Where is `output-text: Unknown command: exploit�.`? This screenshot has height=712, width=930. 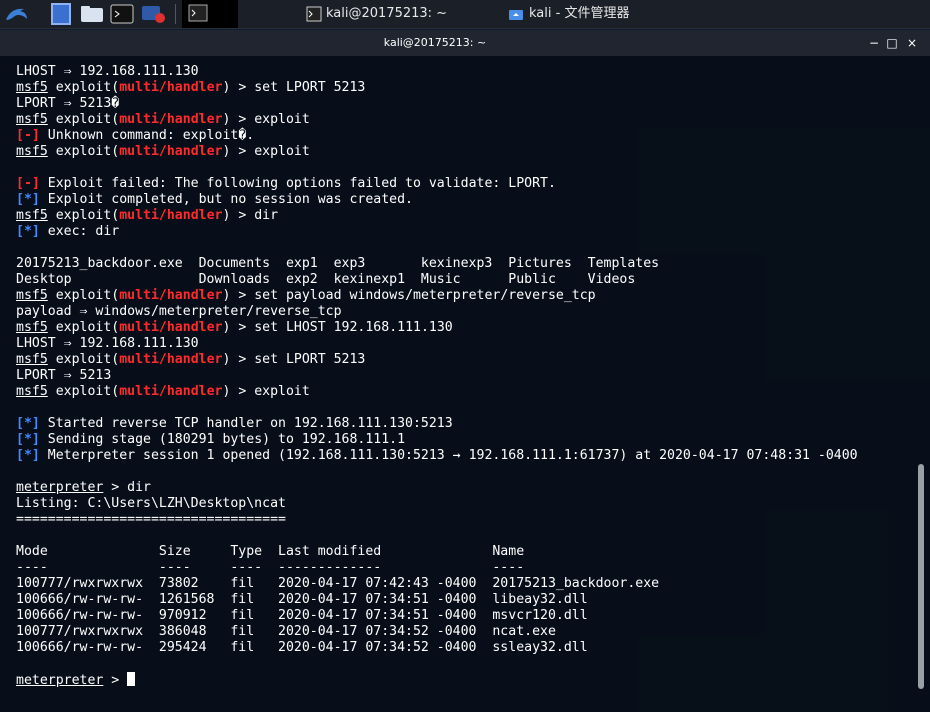 output-text: Unknown command: exploit�. is located at coordinates (147, 135).